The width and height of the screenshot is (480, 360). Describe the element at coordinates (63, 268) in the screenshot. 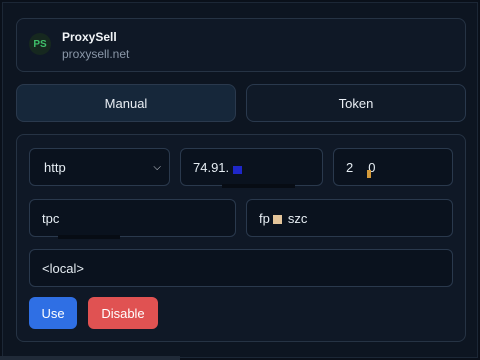

I see `bypass-value: <local>` at that location.